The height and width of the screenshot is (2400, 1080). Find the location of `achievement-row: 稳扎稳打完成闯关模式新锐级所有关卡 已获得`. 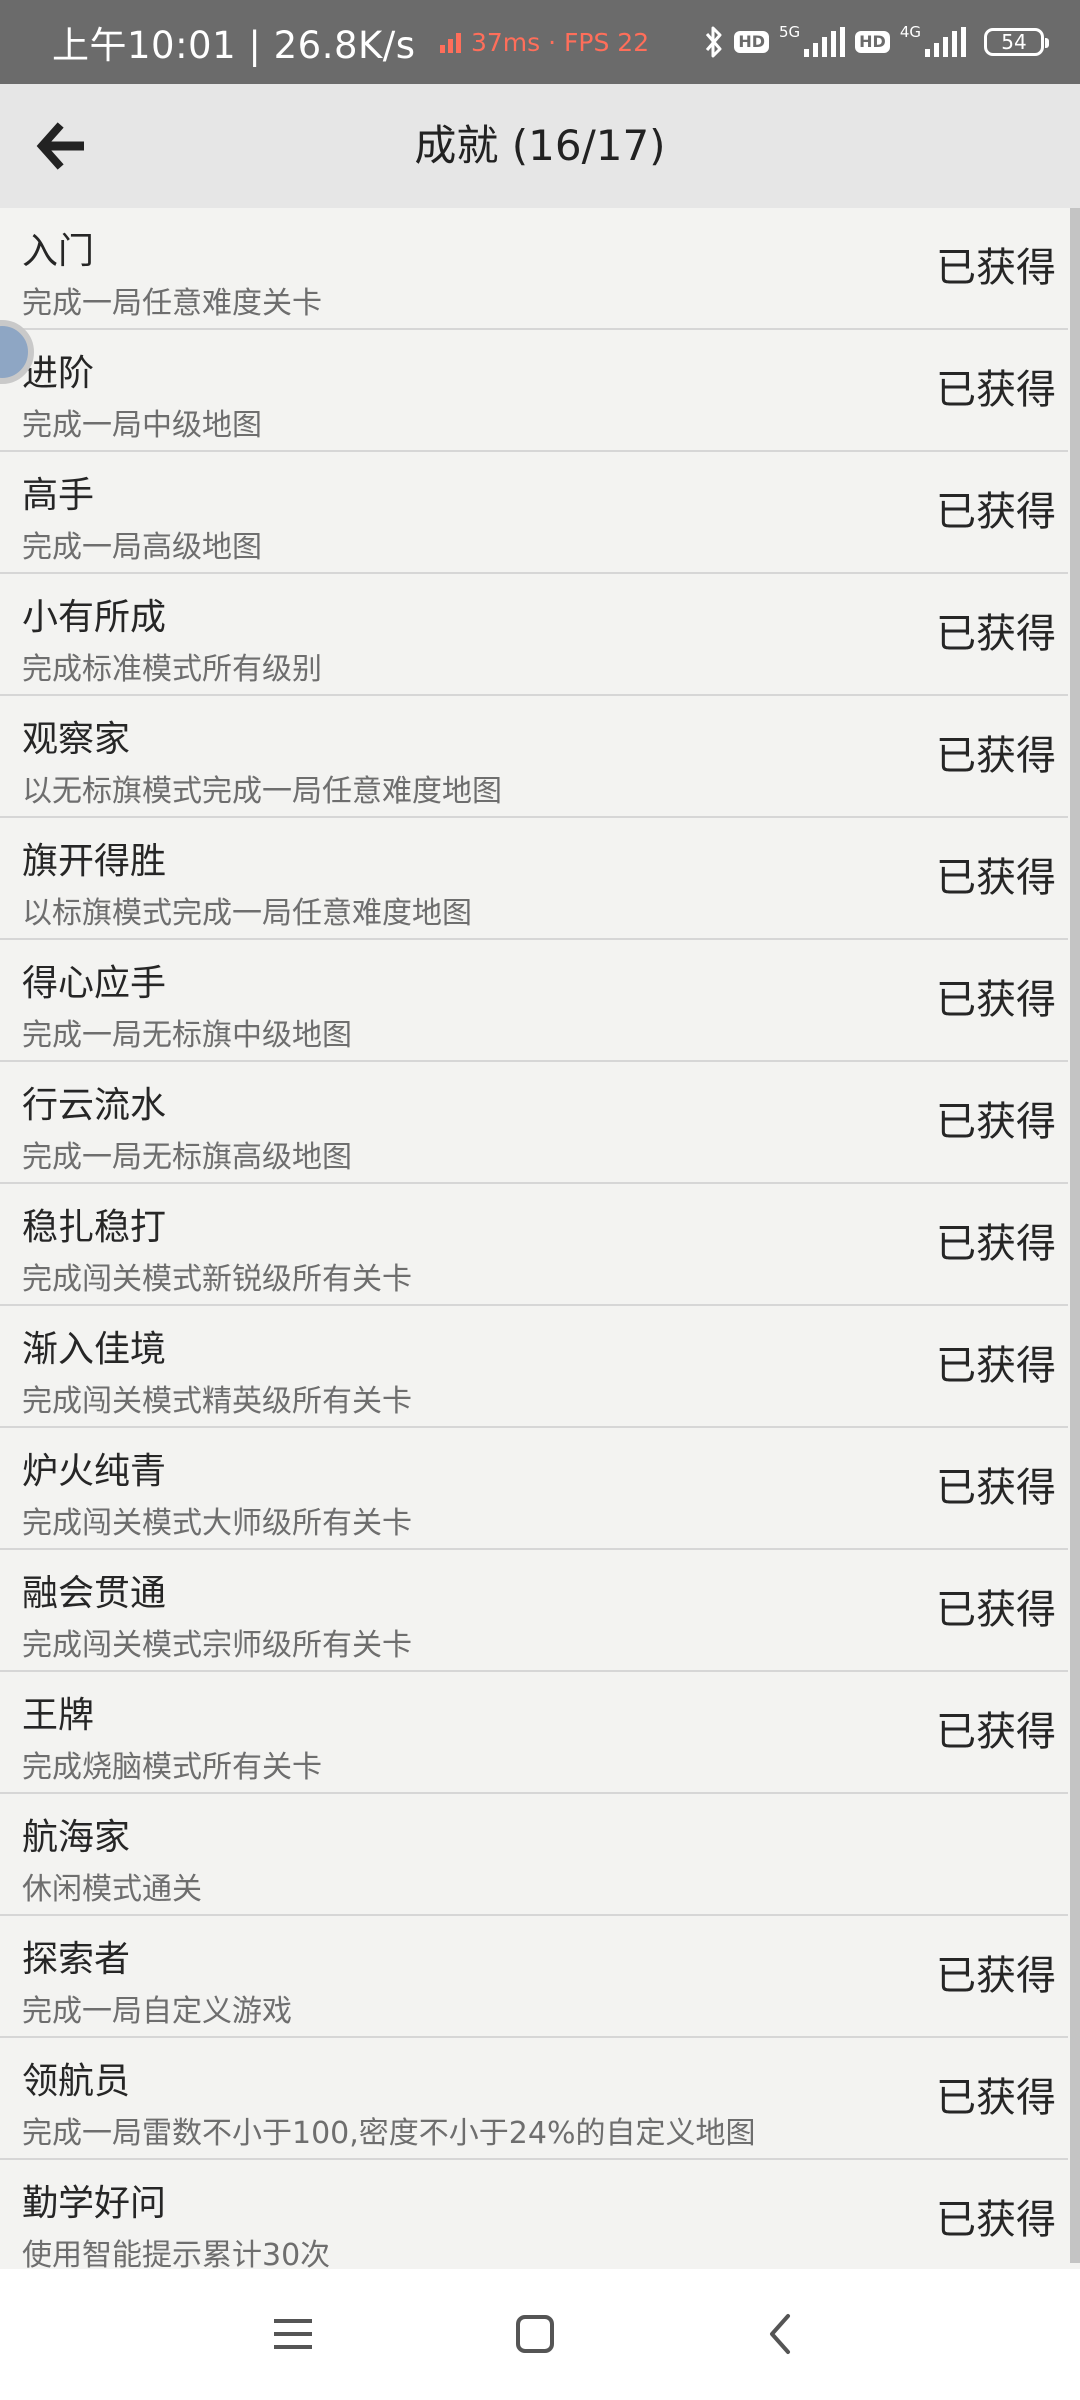

achievement-row: 稳扎稳打完成闯关模式新锐级所有关卡 已获得 is located at coordinates (534, 1245).